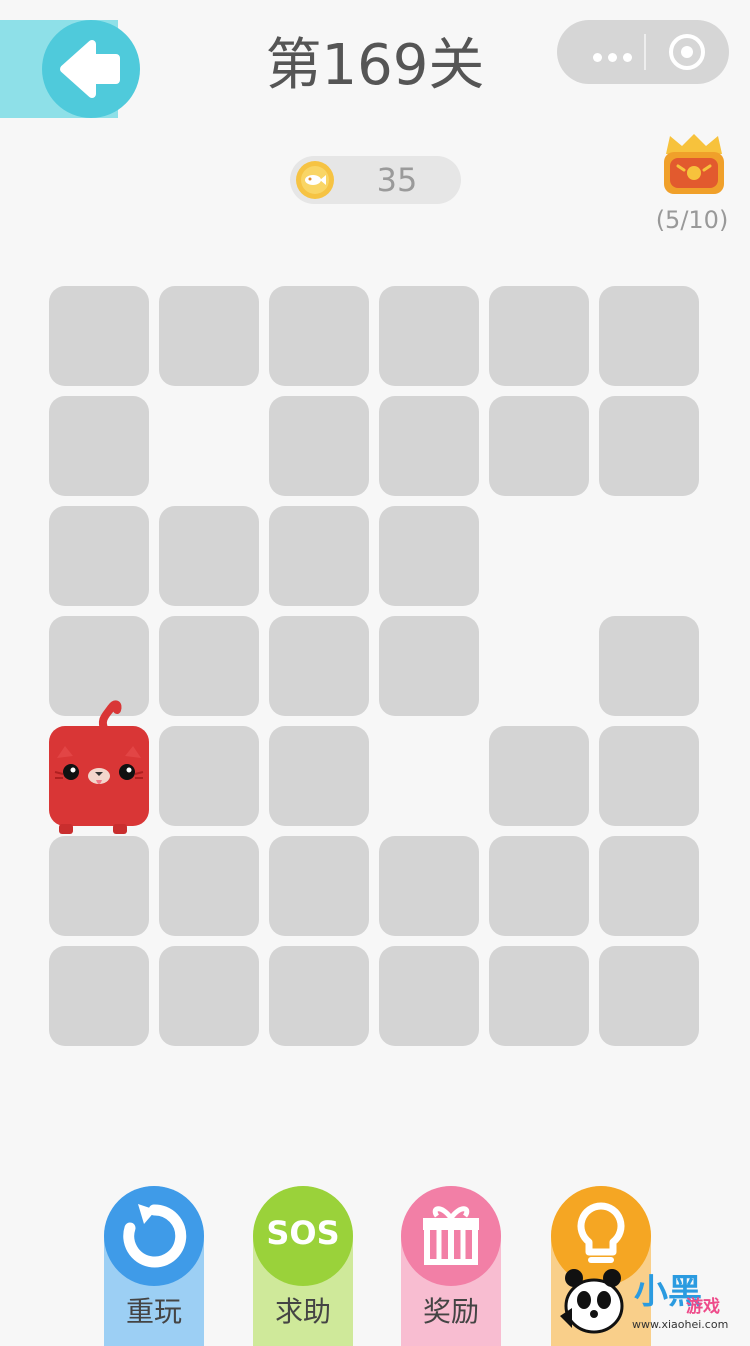 This screenshot has height=1346, width=750. I want to click on reward-button: 奖励, so click(451, 1266).